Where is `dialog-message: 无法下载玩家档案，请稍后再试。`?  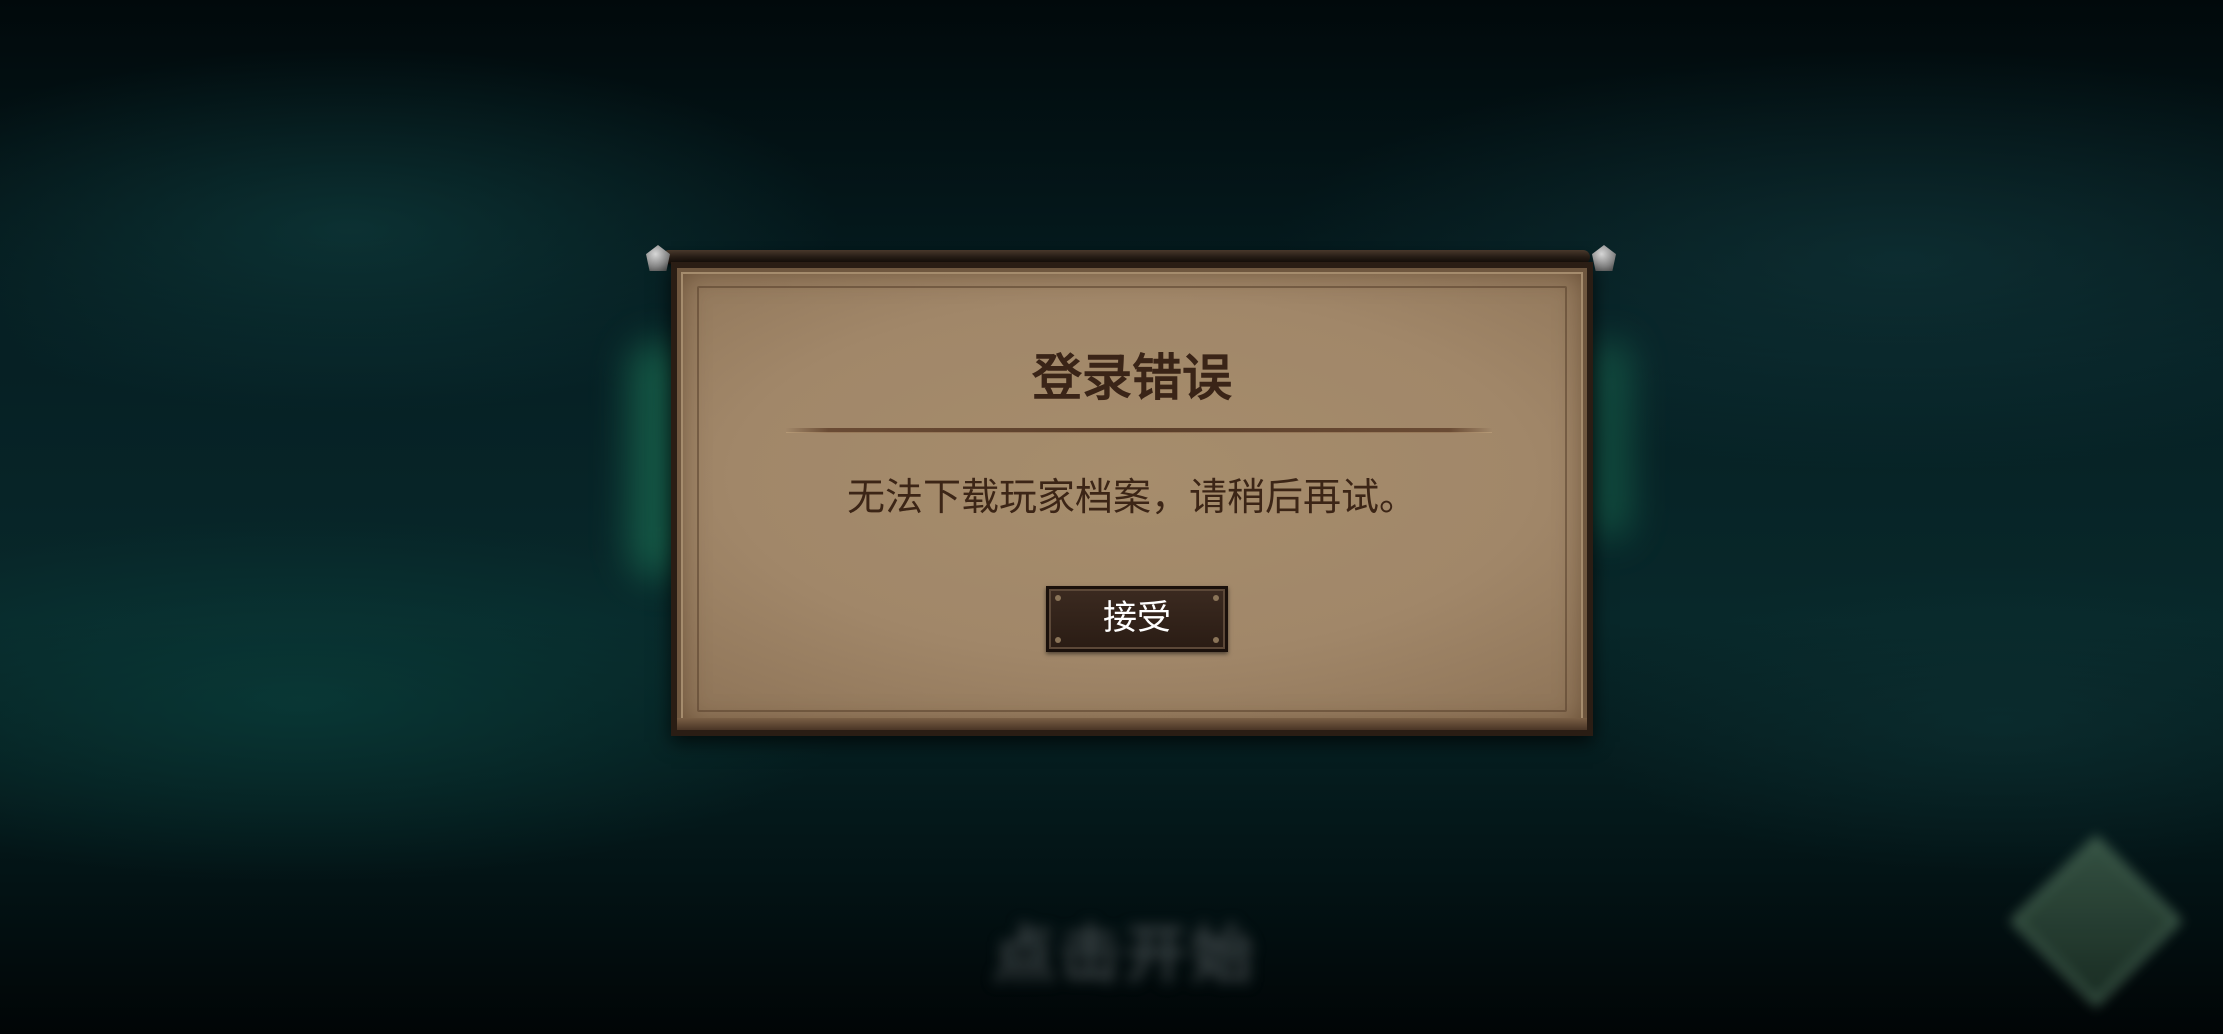 dialog-message: 无法下载玩家档案，请稍后再试。 is located at coordinates (1131, 497).